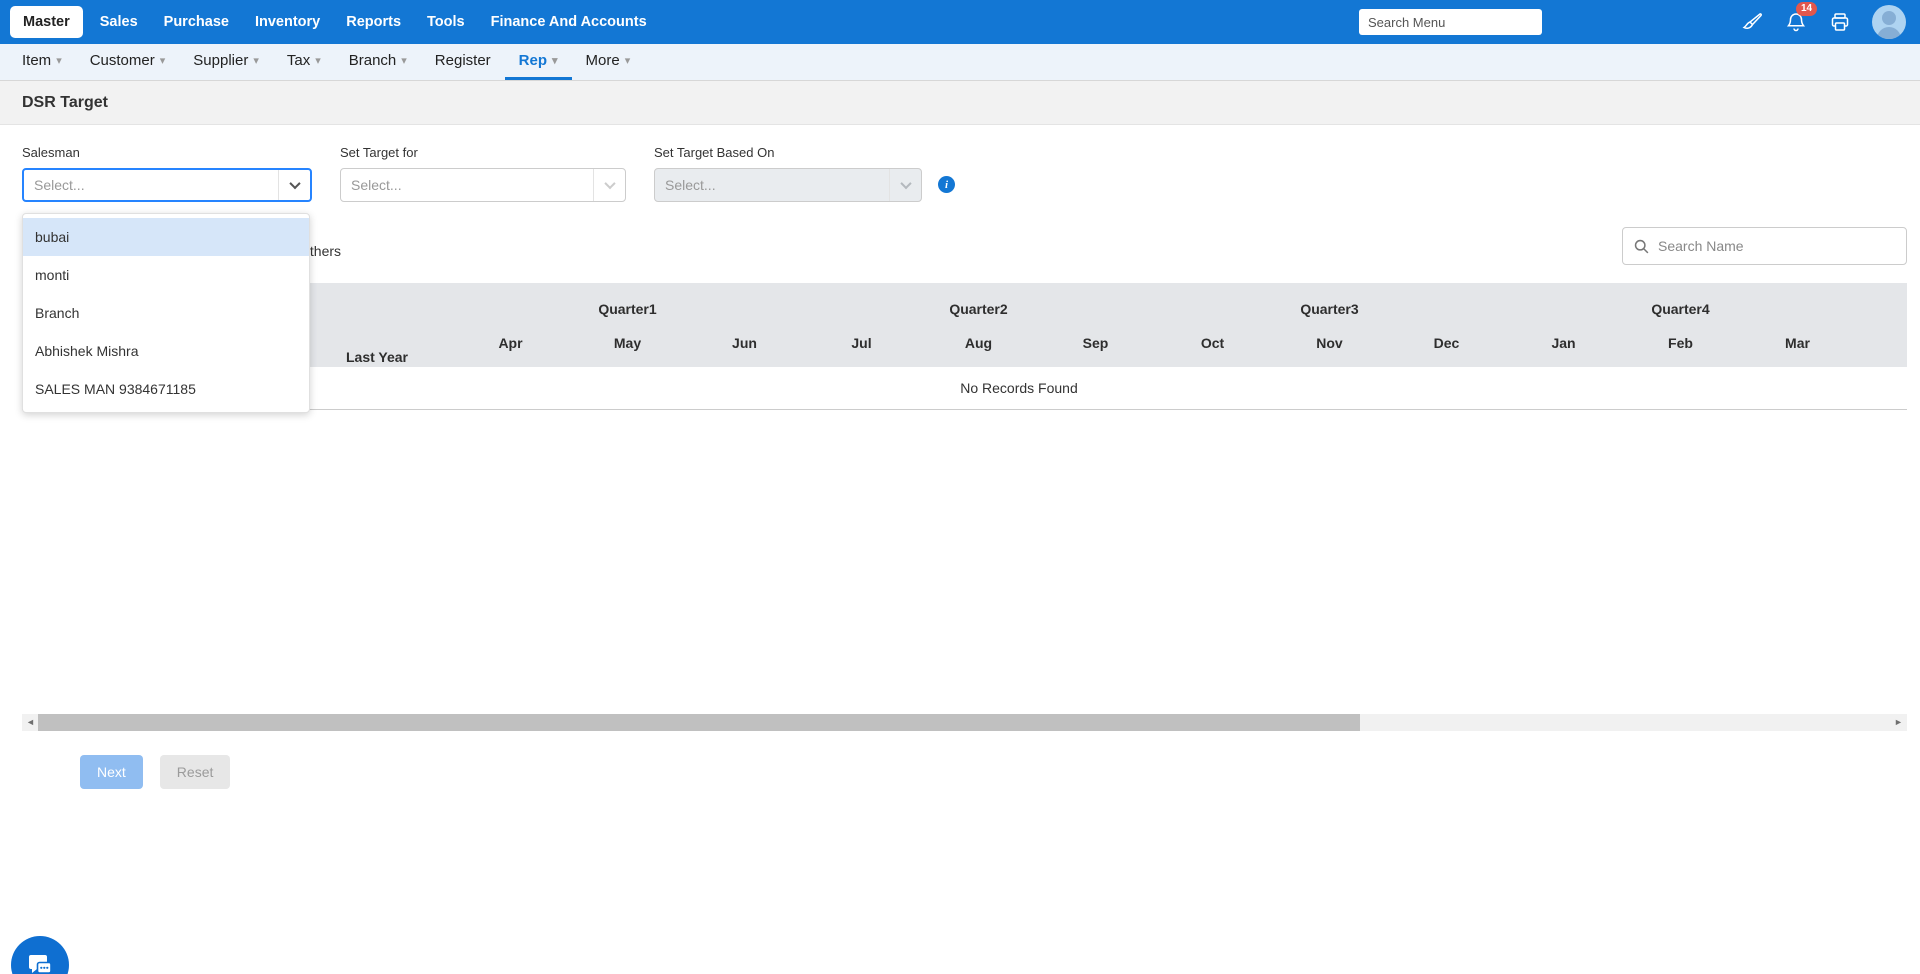  Describe the element at coordinates (861, 343) in the screenshot. I see `month-header-jul: Jul` at that location.